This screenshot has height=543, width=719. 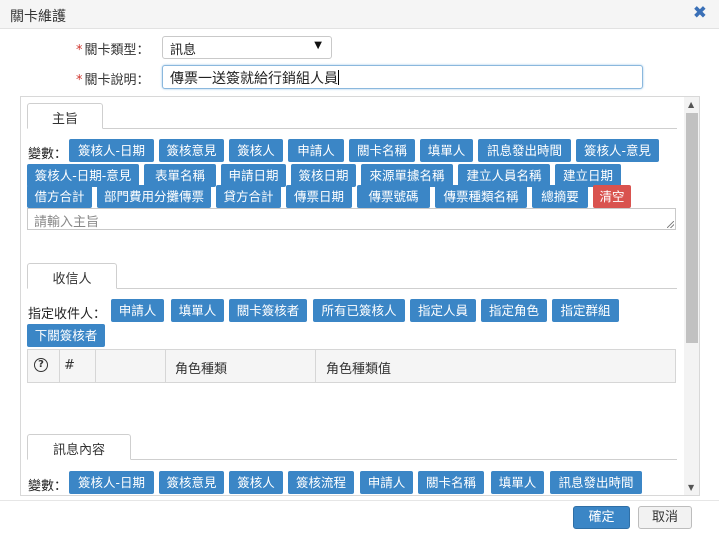 I want to click on subject-var-button: 簽核人-意見, so click(x=617, y=150).